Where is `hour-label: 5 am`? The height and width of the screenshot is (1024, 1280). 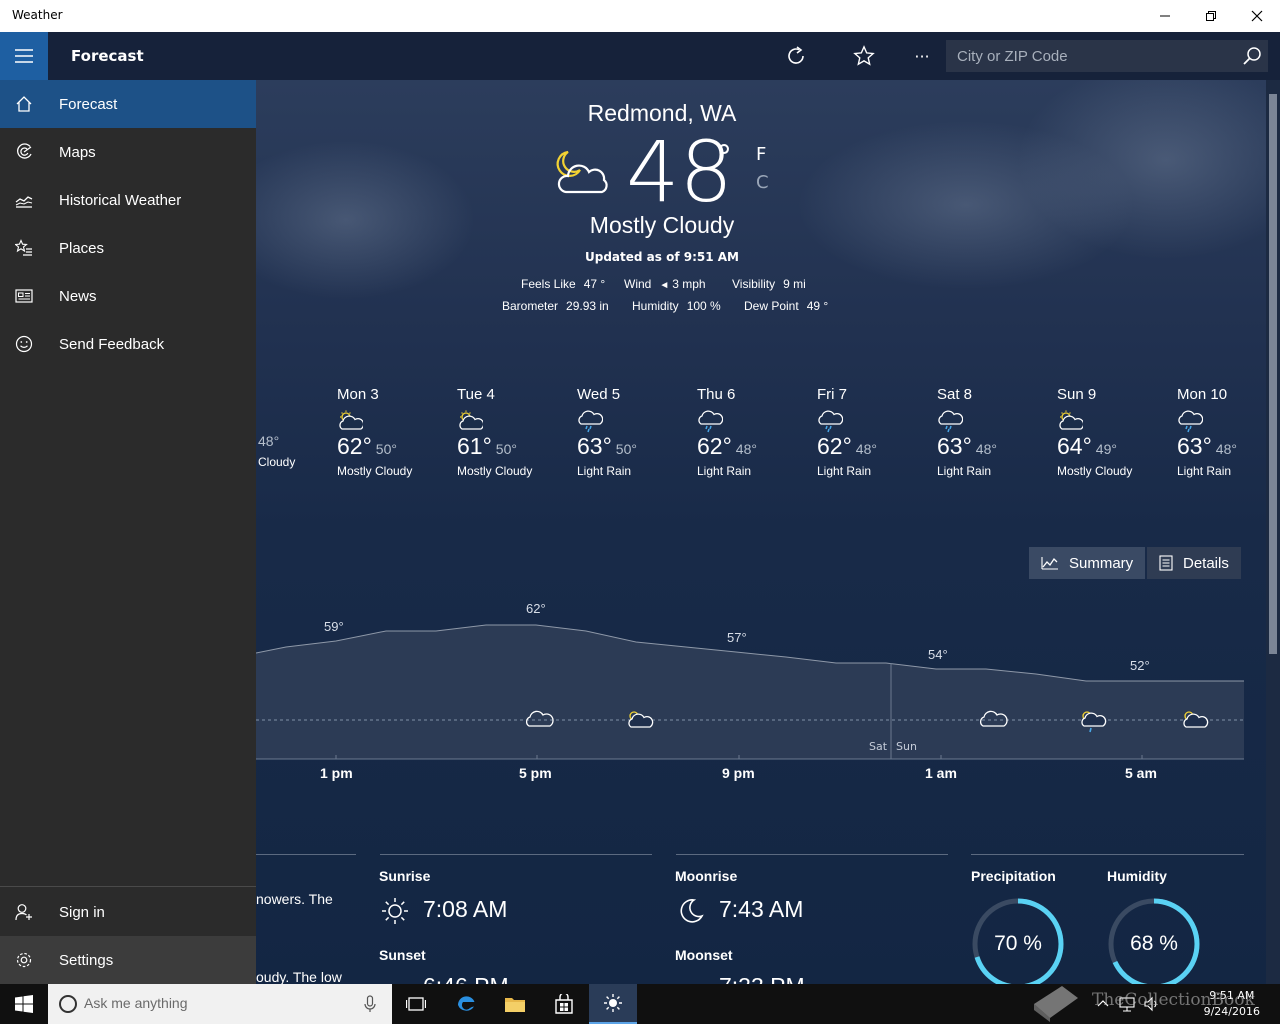
hour-label: 5 am is located at coordinates (1141, 773).